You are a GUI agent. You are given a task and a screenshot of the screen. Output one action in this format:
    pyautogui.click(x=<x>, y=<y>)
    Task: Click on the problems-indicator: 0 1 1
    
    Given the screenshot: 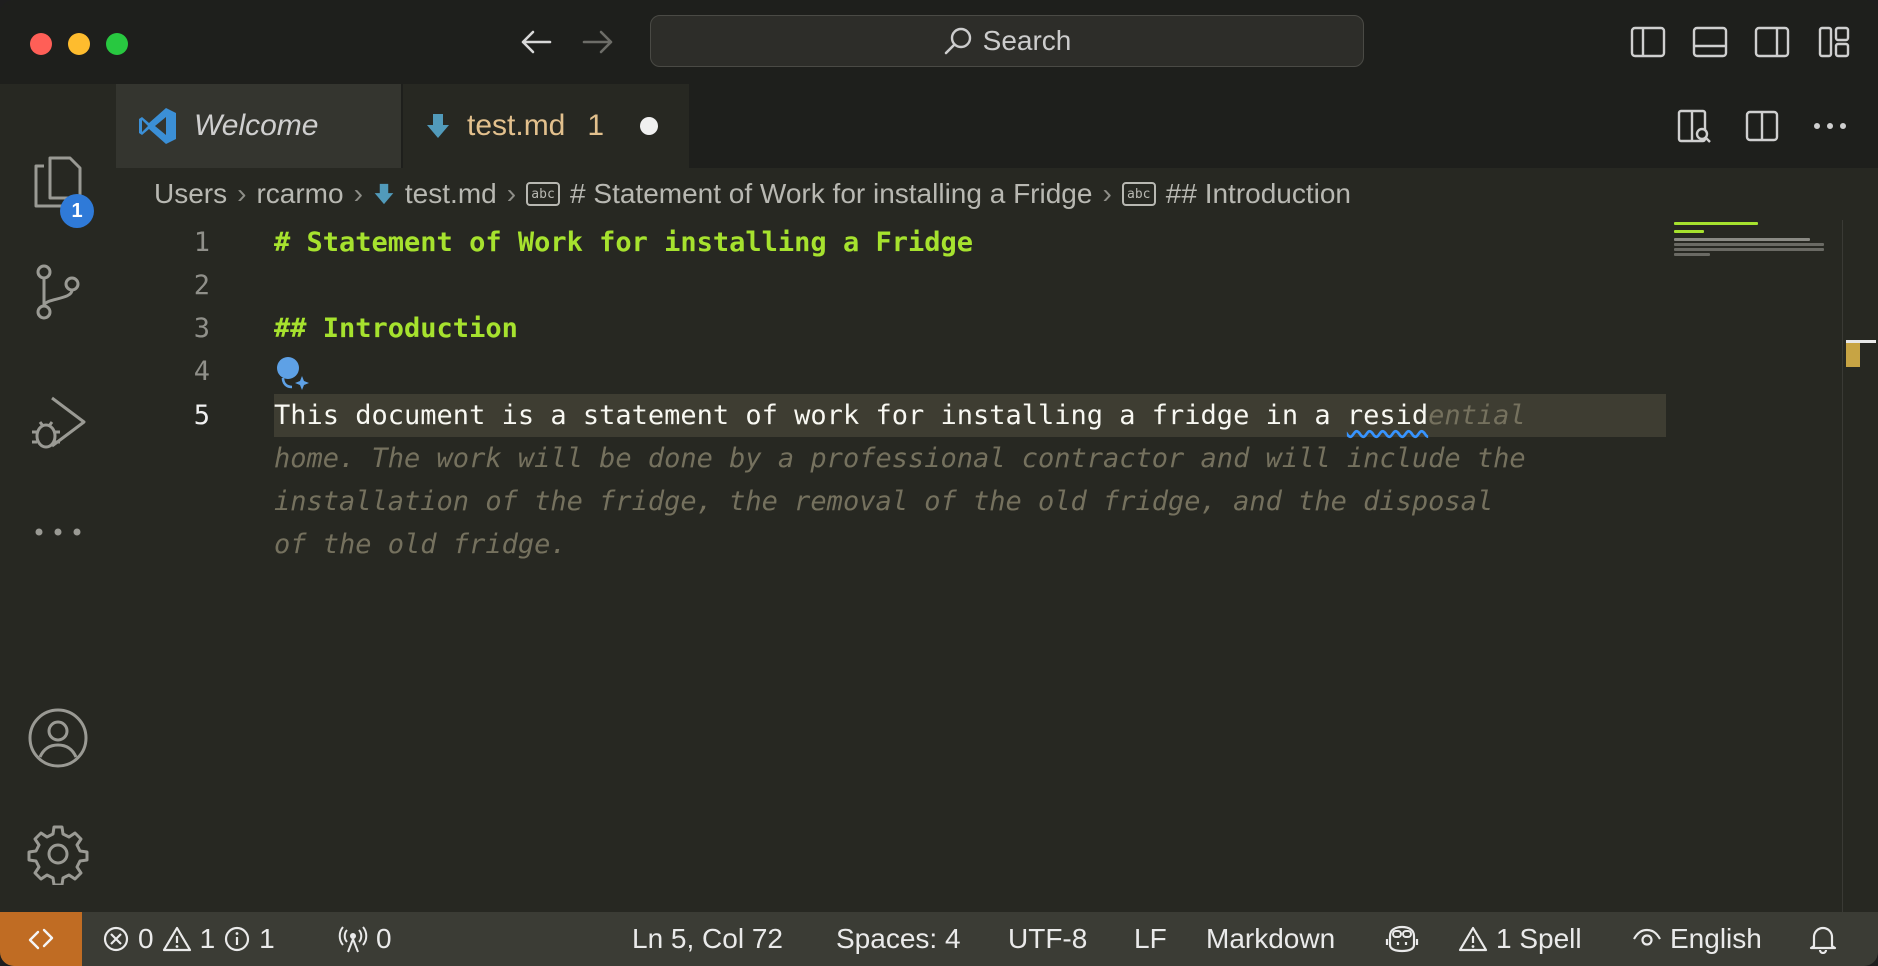 What is the action you would take?
    pyautogui.click(x=188, y=939)
    